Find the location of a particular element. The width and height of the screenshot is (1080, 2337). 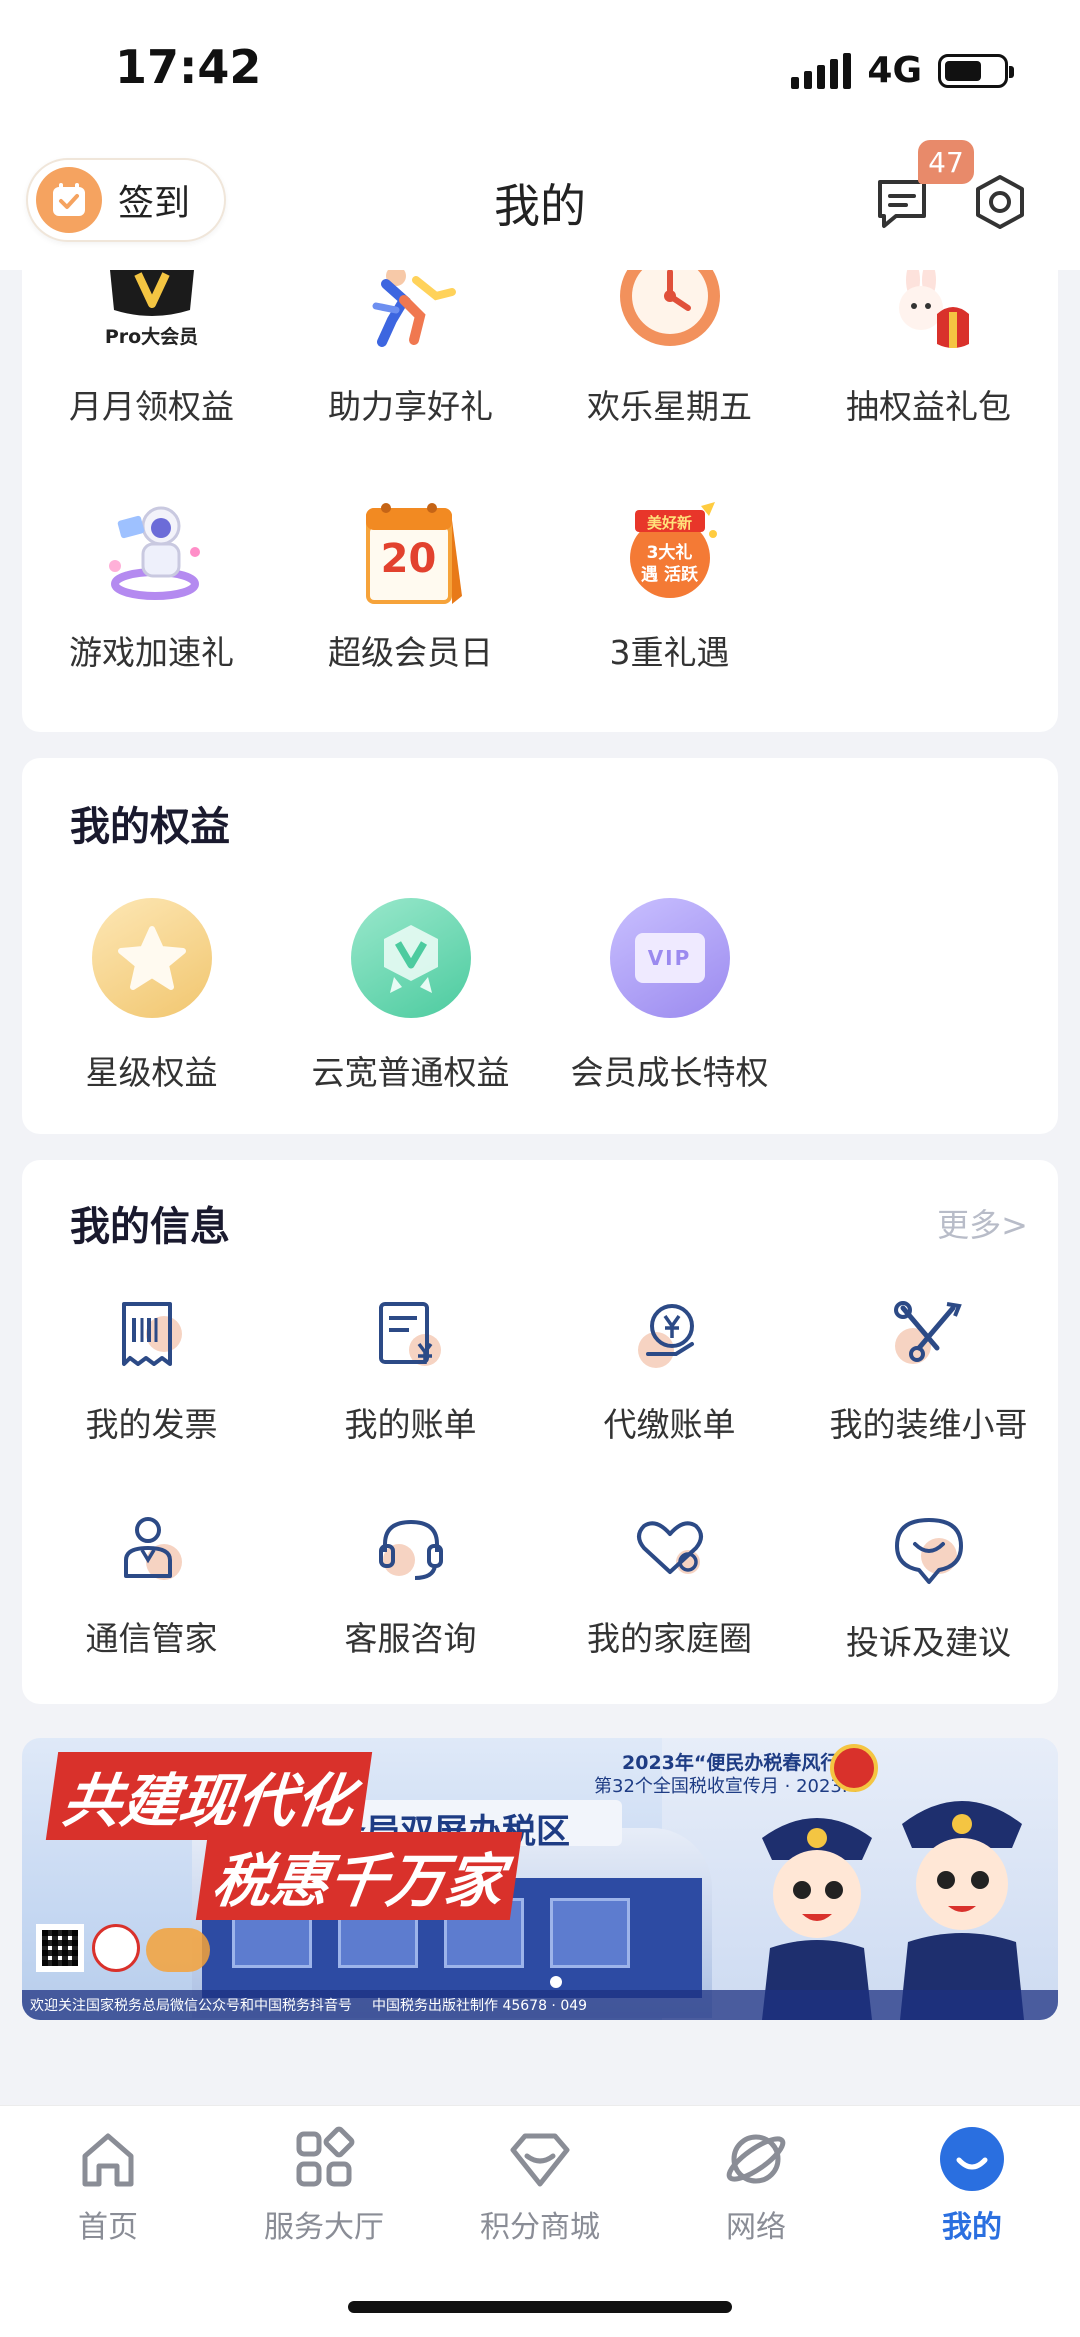

grid-item-label: 助力享好礼 is located at coordinates (410, 406).